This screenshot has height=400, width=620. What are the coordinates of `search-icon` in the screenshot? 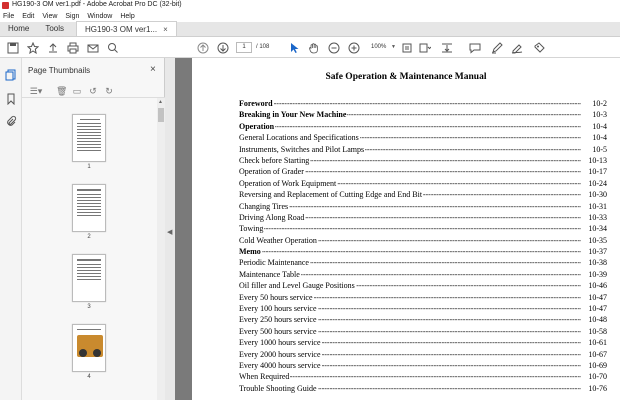 It's located at (113, 48).